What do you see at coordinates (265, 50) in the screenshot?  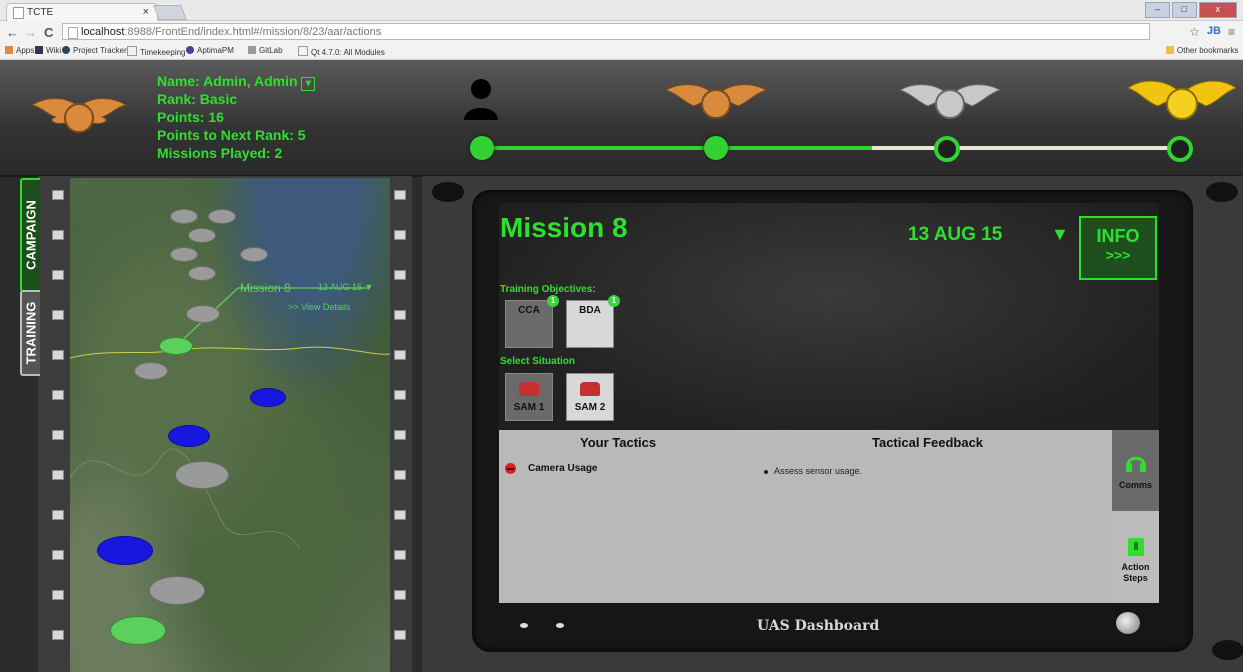 I see `bookmark-gitlab: GitLab` at bounding box center [265, 50].